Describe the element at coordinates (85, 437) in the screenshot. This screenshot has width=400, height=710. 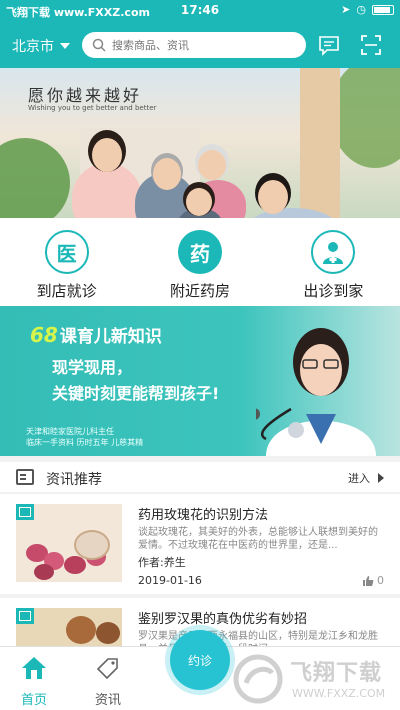
I see `promo-credit: 天津和睦家医院儿科主任 临床一手资料 历时五年 儿慈其精` at that location.